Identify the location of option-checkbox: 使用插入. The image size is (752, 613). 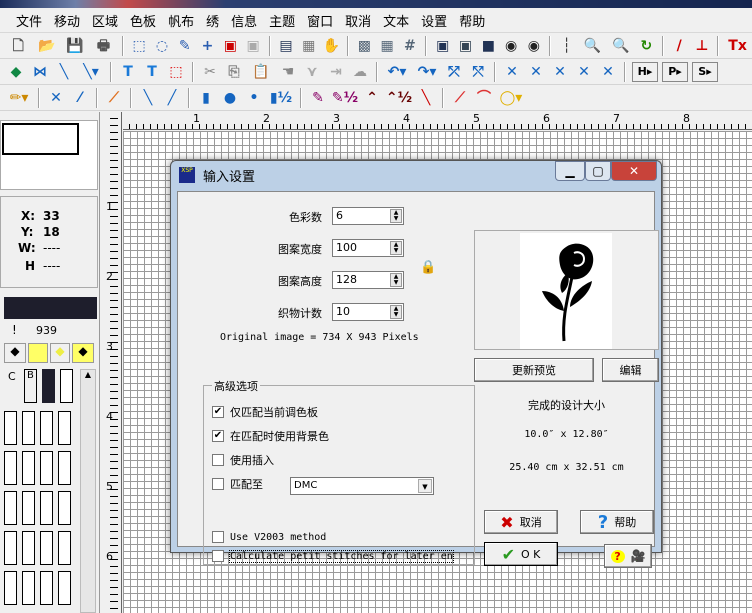
(243, 460).